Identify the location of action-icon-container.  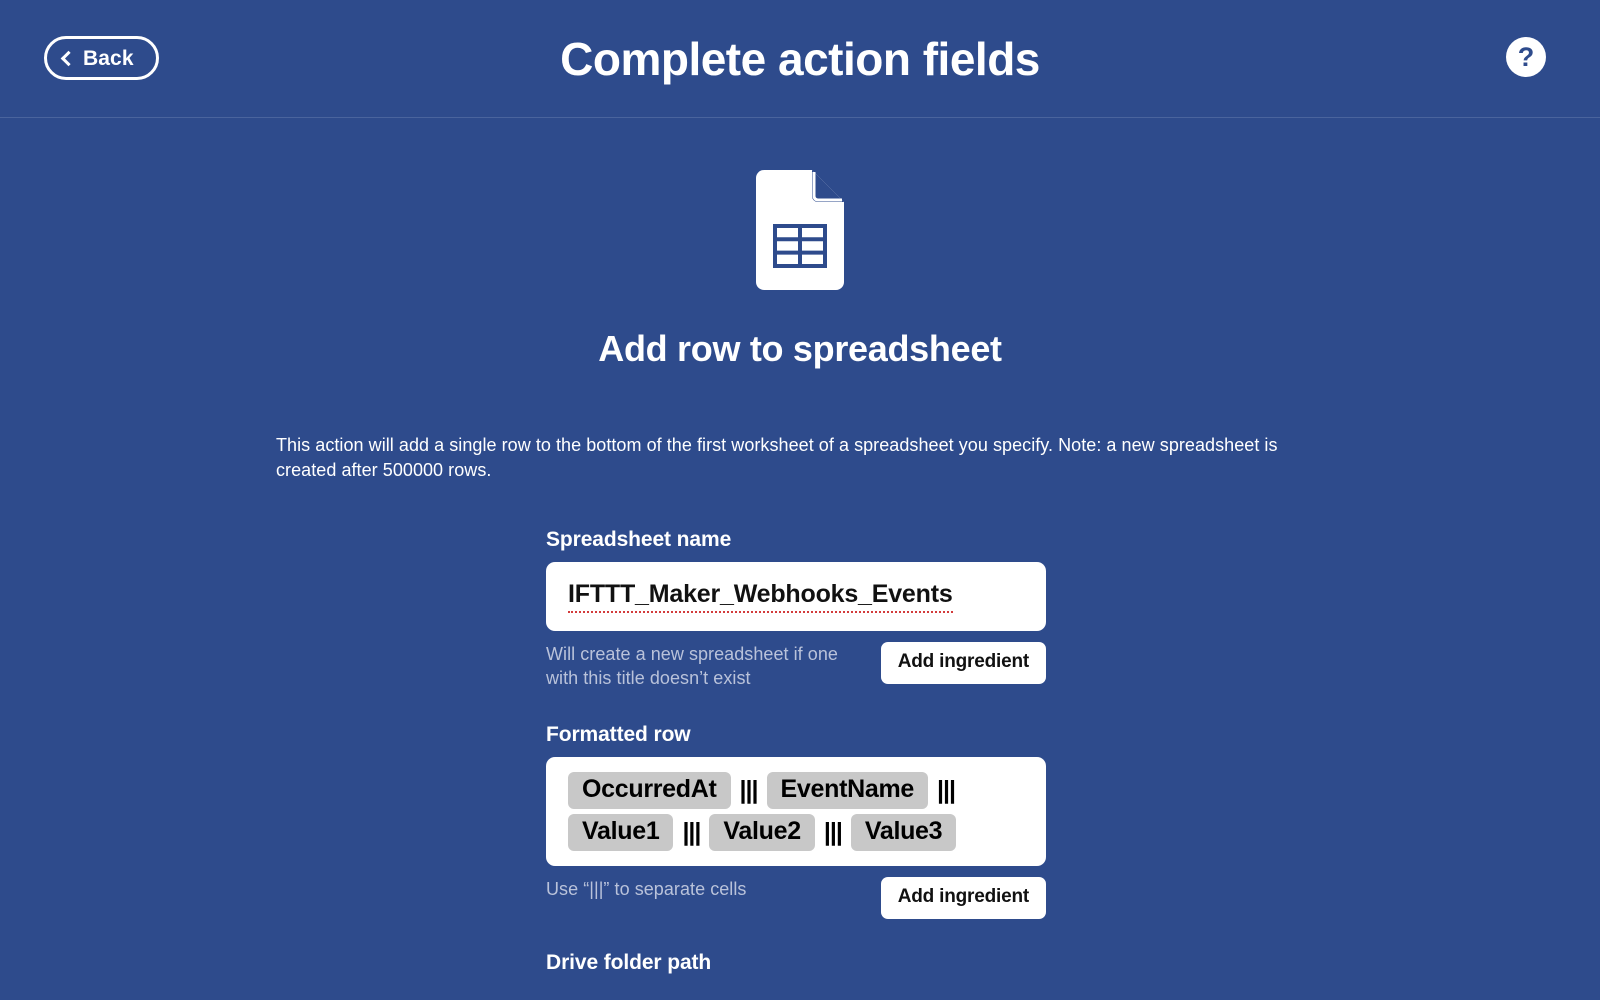
(800, 230).